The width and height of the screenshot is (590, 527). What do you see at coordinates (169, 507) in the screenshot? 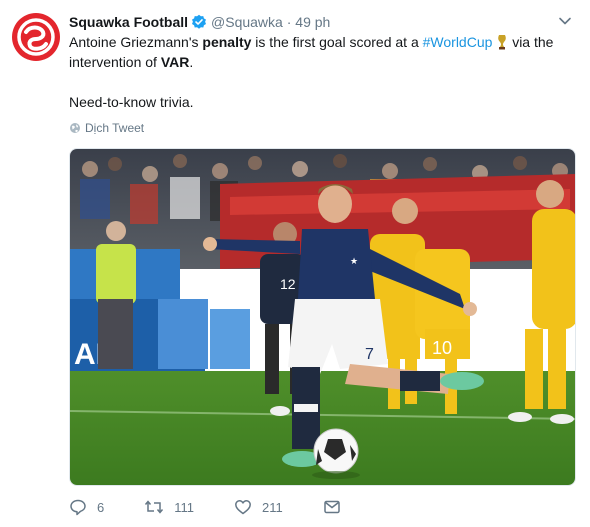
I see `retweet-button: 111` at bounding box center [169, 507].